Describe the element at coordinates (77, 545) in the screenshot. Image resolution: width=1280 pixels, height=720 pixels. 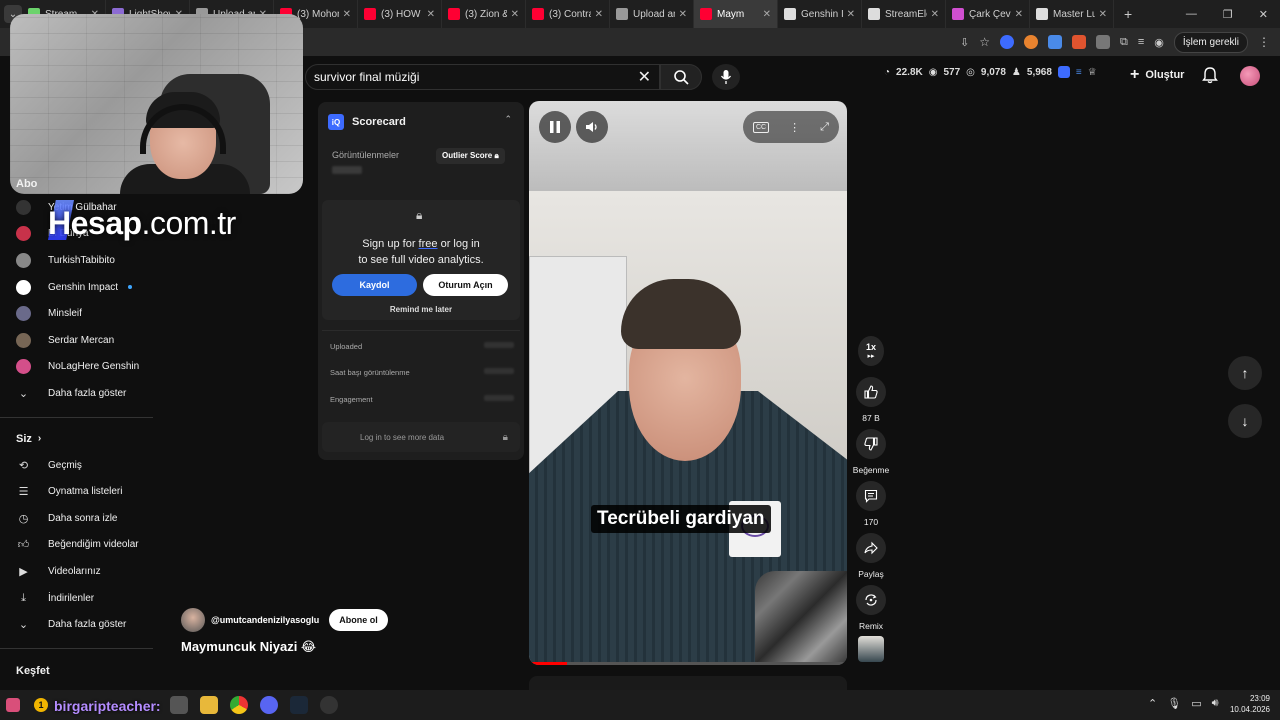
I see `you-item: 👍︎ Beğendiğim videolar` at that location.